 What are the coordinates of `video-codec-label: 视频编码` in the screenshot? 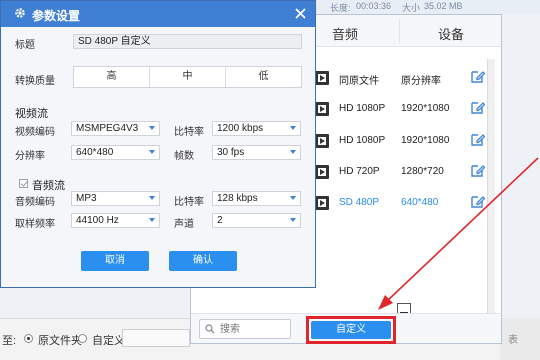 It's located at (35, 132).